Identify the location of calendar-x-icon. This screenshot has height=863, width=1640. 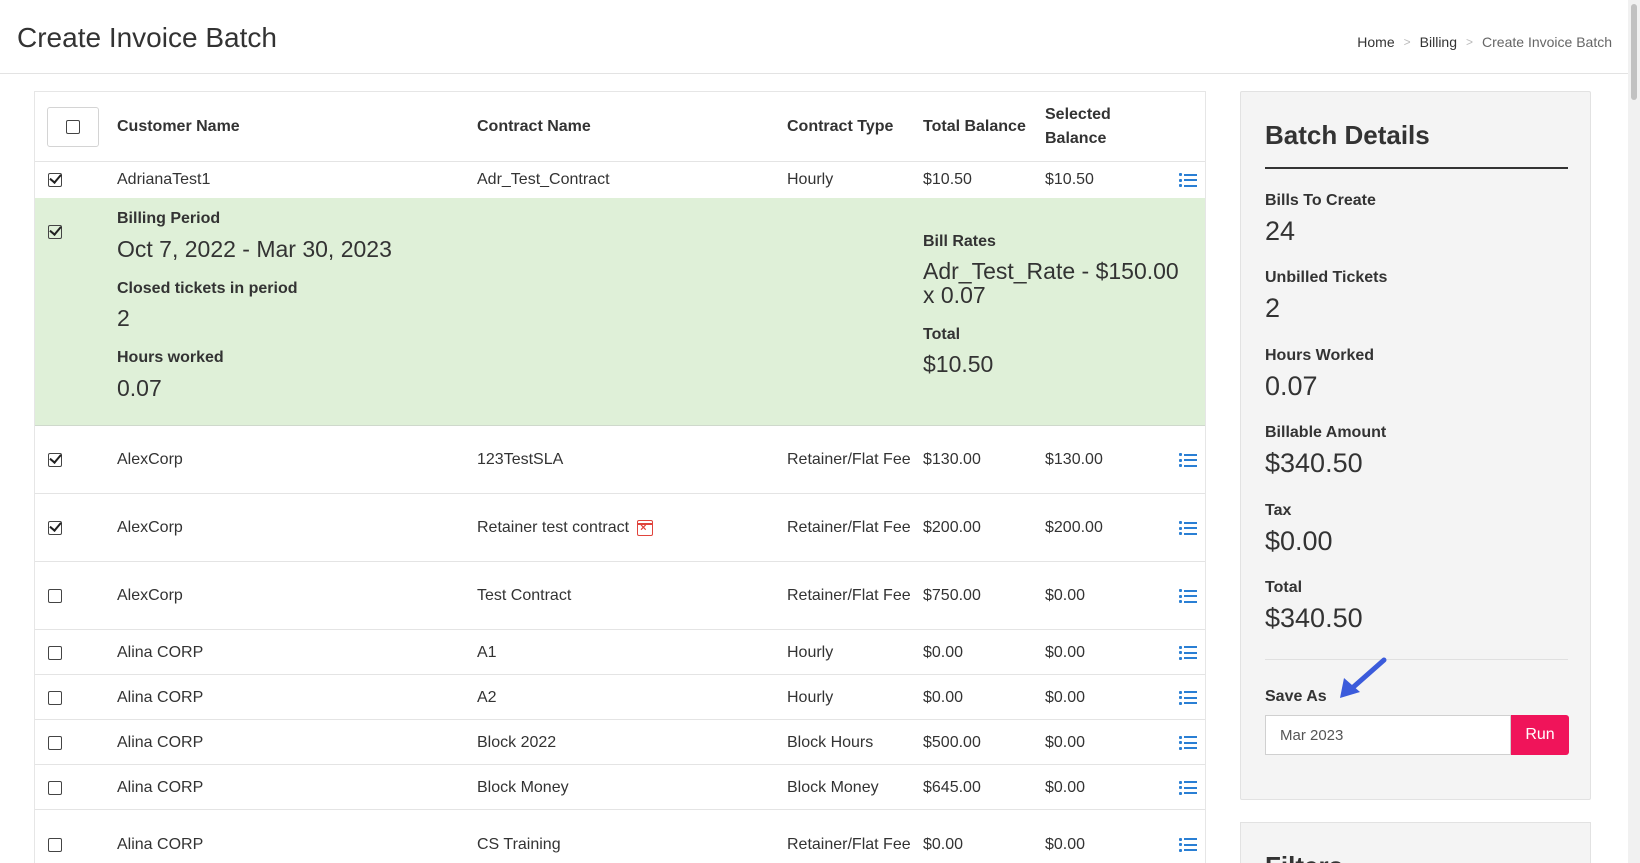
(645, 528).